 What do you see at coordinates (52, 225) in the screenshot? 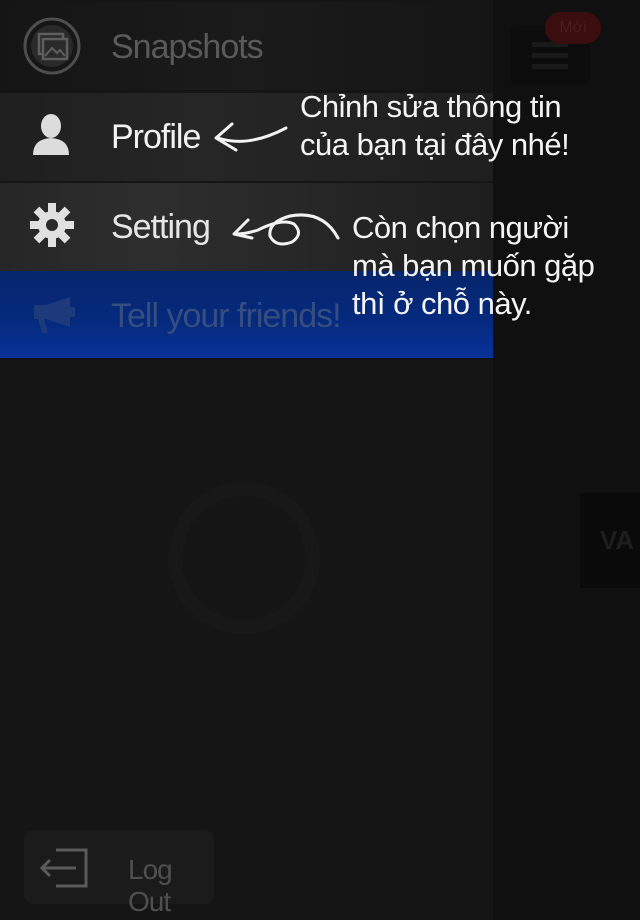
I see `gear-icon` at bounding box center [52, 225].